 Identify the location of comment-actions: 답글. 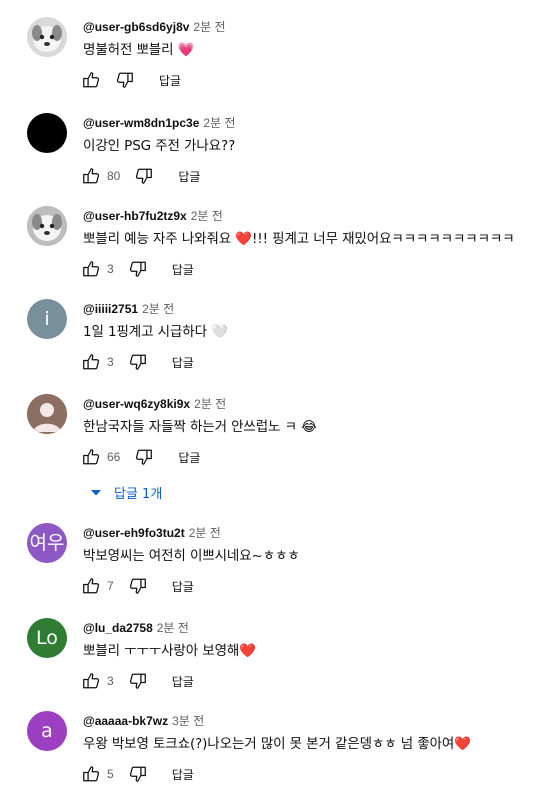
(131, 80).